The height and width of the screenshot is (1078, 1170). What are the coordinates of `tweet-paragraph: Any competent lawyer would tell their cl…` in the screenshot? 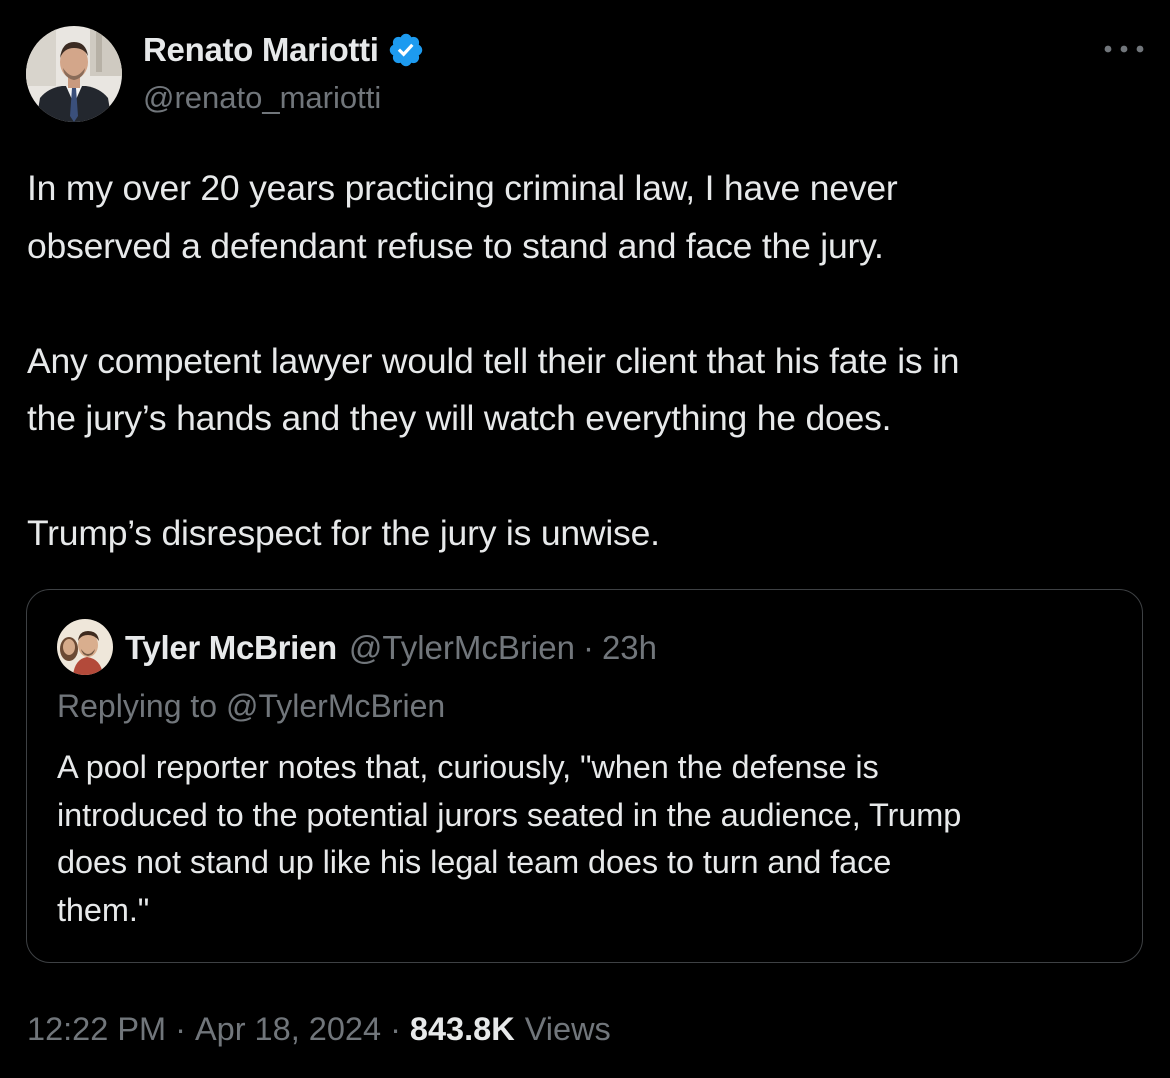 It's located at (493, 389).